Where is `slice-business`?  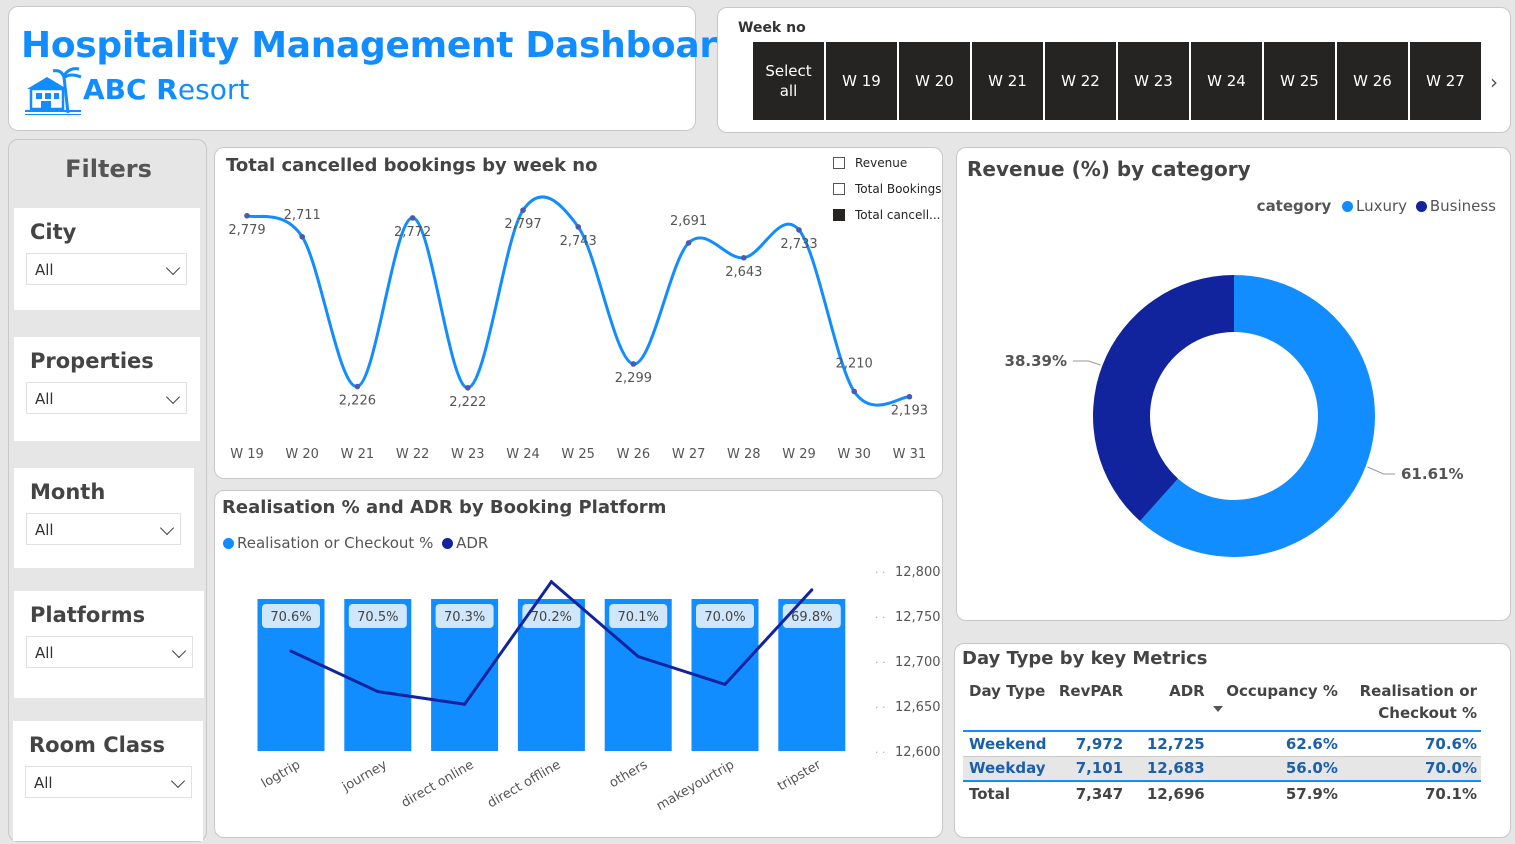 slice-business is located at coordinates (1163, 398).